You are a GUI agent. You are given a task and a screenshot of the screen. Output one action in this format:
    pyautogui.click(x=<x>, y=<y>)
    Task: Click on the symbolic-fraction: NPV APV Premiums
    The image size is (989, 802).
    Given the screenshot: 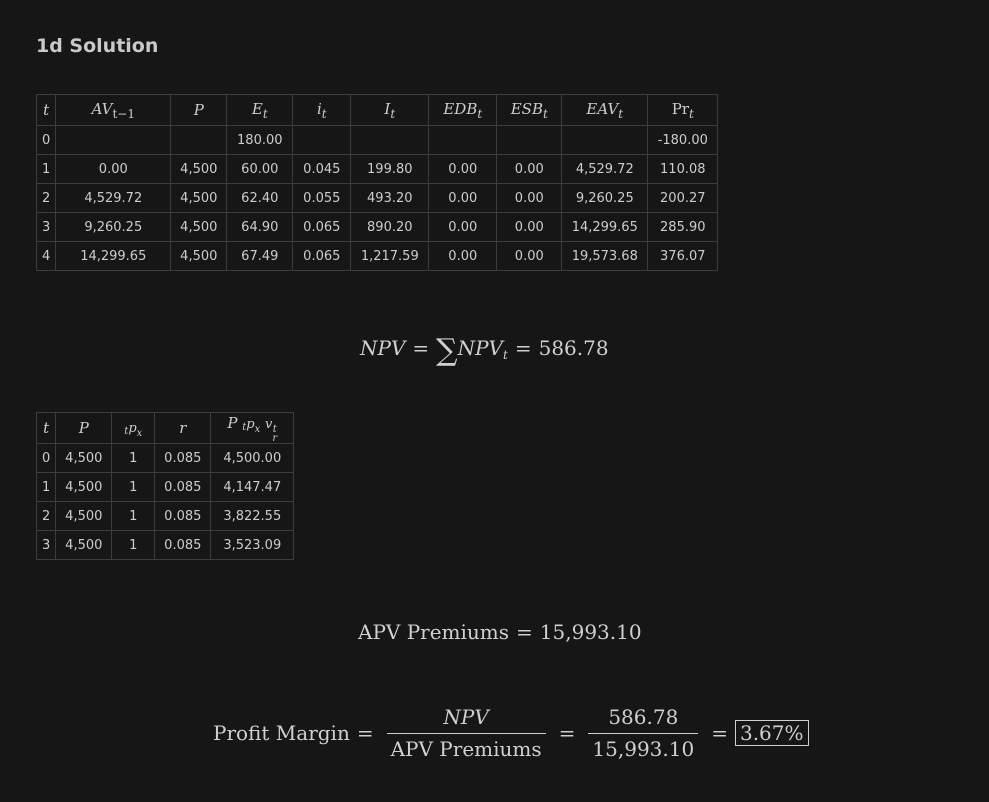 What is the action you would take?
    pyautogui.click(x=466, y=733)
    